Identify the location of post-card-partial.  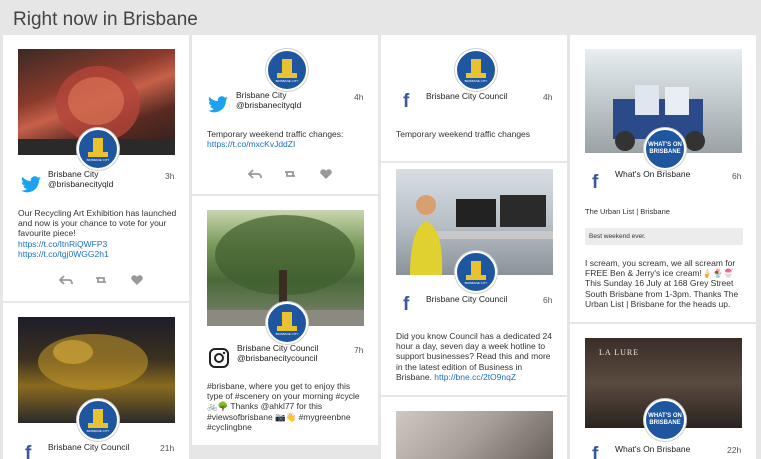
(474, 428).